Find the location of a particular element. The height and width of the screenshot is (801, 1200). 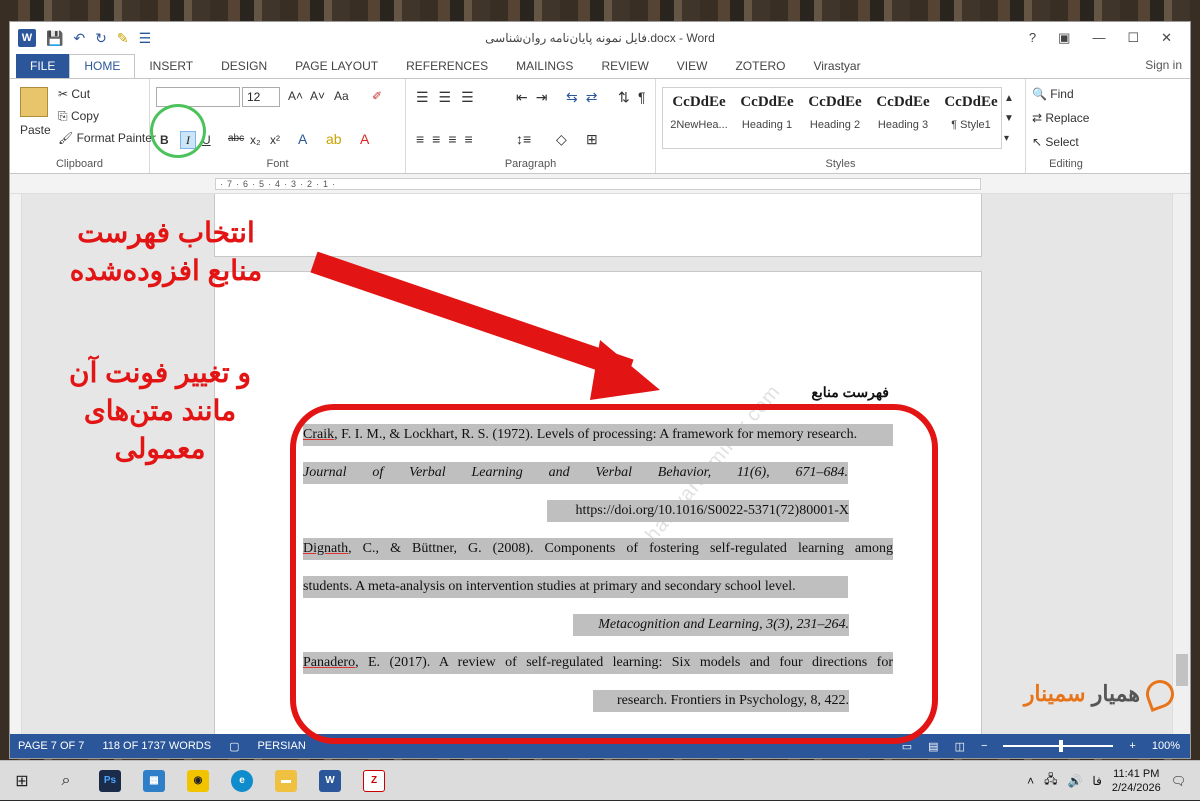

taskbar-photoshop: Ps is located at coordinates (110, 781).